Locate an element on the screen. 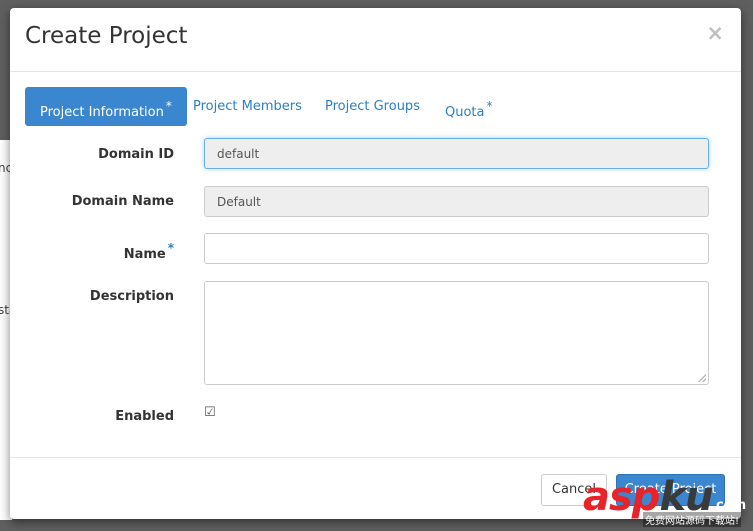 This screenshot has height=531, width=753. dialog-title: Create Project is located at coordinates (106, 36).